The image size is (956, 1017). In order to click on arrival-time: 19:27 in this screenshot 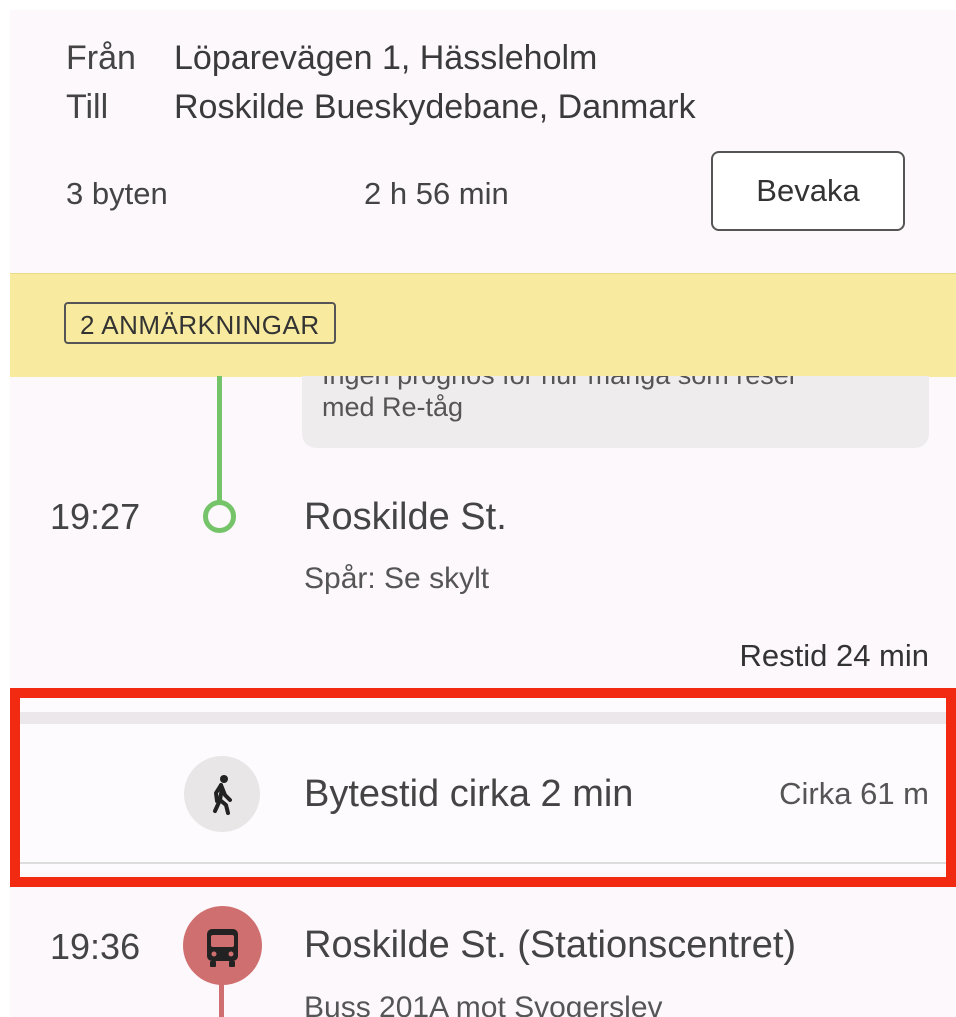, I will do `click(95, 516)`.